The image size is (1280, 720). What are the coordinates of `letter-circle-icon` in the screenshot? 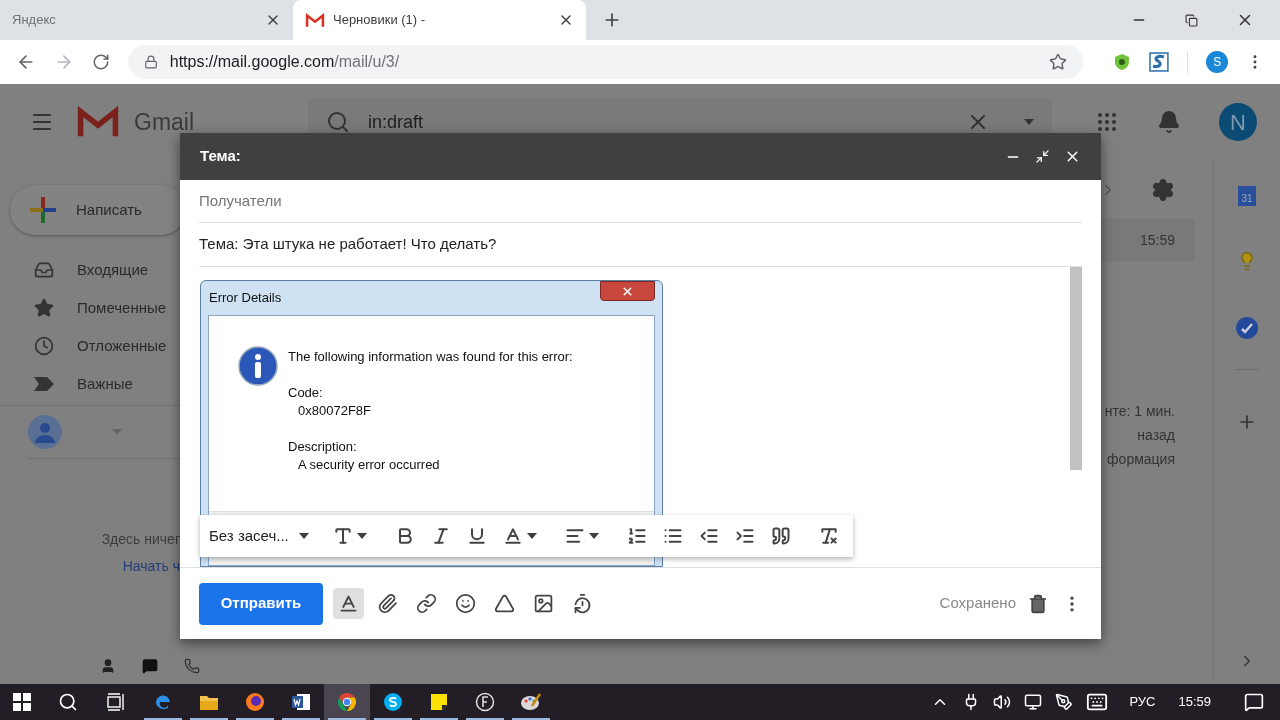 It's located at (485, 702).